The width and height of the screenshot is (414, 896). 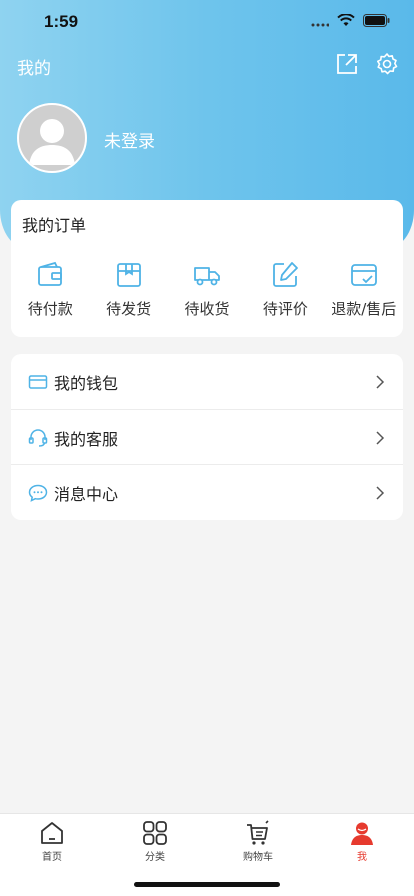 I want to click on status-bar: 1:59, so click(x=207, y=23).